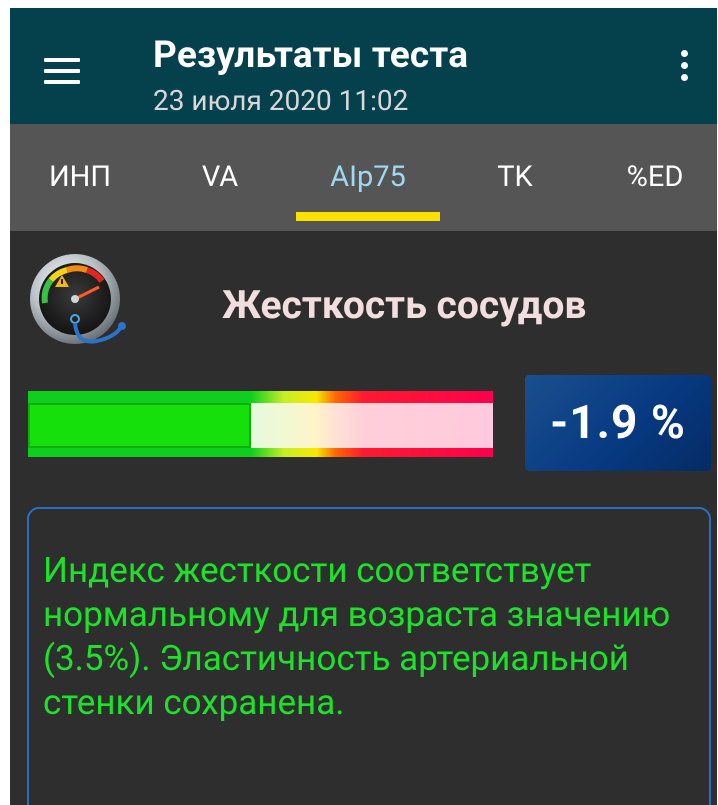  Describe the element at coordinates (618, 423) in the screenshot. I see `value-badge: -1.9 %` at that location.